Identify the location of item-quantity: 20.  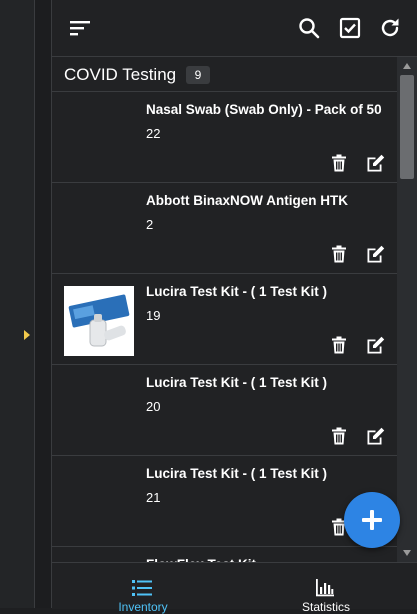
(153, 406).